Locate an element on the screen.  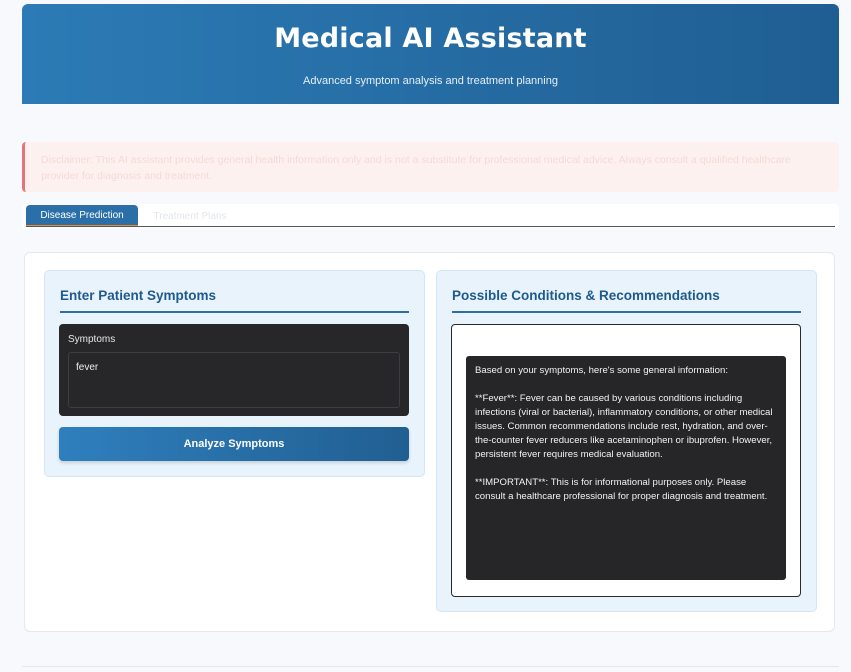
results-card-divider is located at coordinates (626, 312).